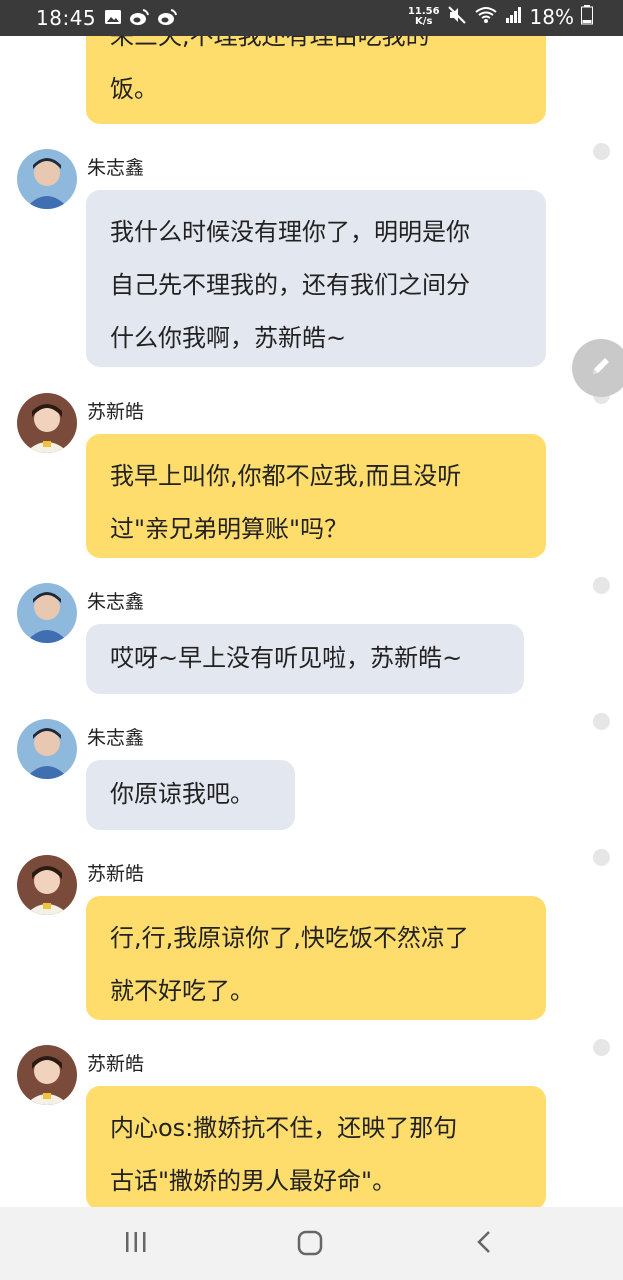 The image size is (623, 1280). What do you see at coordinates (190, 795) in the screenshot?
I see `message-bubble: 你原谅我吧。` at bounding box center [190, 795].